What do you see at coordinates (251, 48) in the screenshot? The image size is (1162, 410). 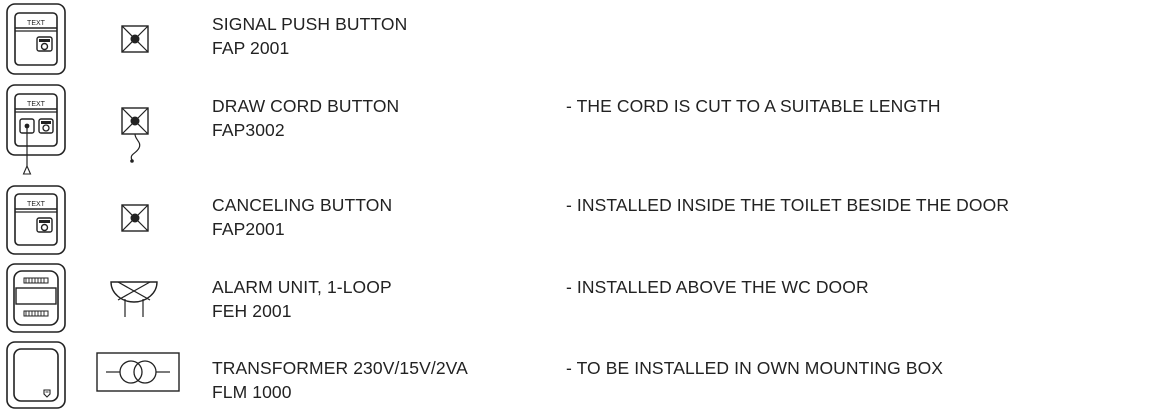 I see `device-code: FAP 2001` at bounding box center [251, 48].